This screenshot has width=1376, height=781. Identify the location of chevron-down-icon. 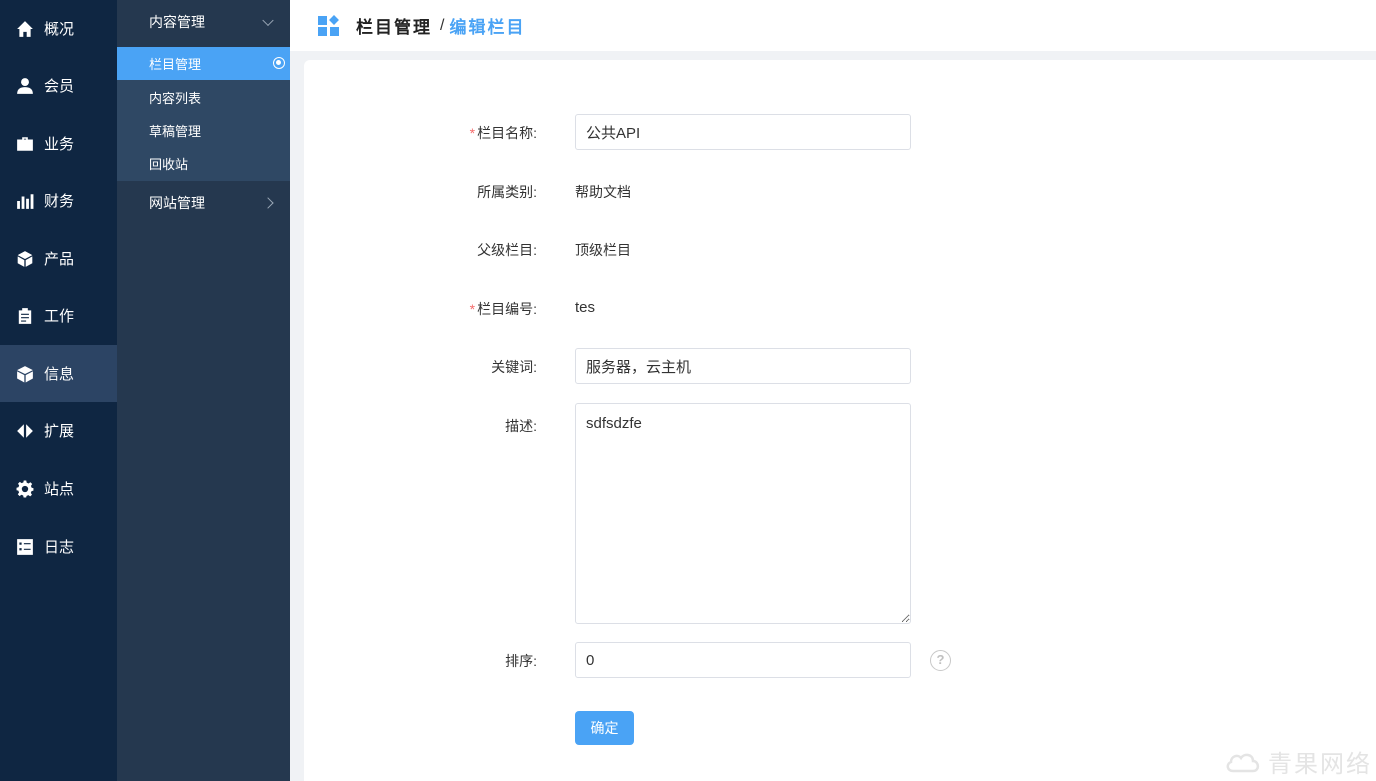
(268, 20).